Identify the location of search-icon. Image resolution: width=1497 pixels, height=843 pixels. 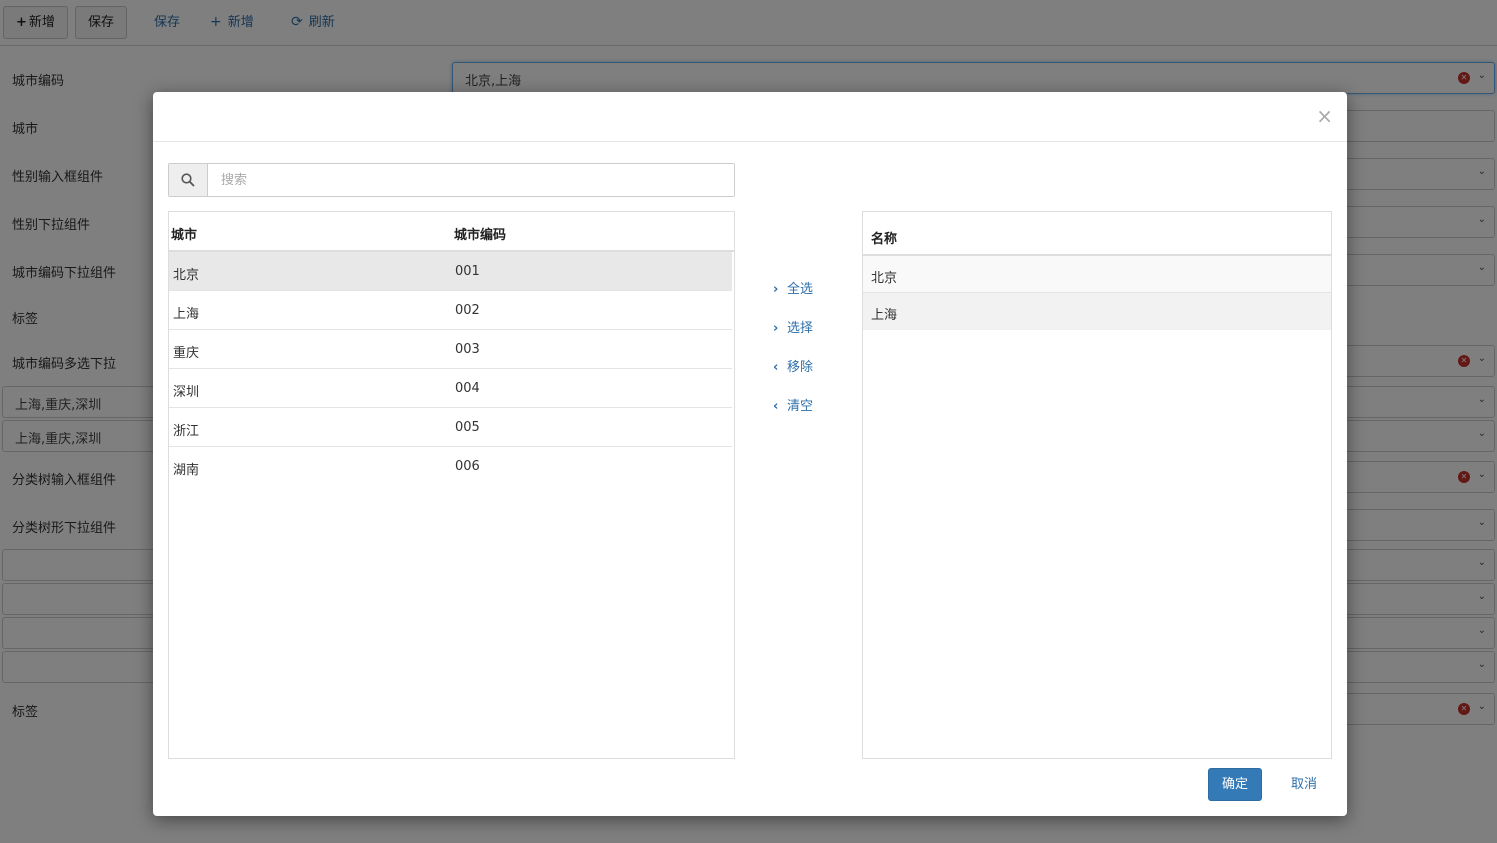
(188, 180).